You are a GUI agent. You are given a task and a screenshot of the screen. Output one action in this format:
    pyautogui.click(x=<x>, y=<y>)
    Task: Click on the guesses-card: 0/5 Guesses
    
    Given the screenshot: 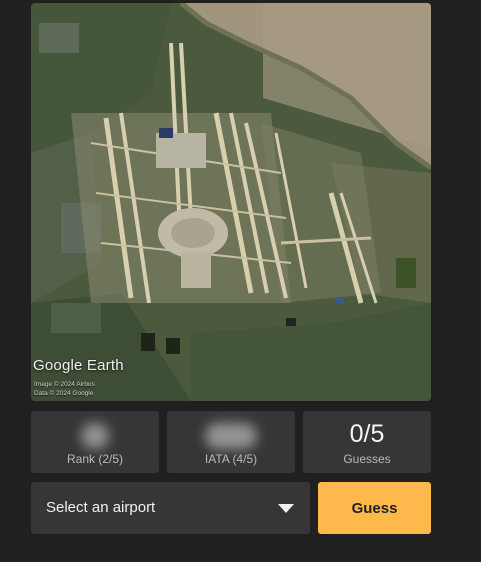 What is the action you would take?
    pyautogui.click(x=367, y=442)
    